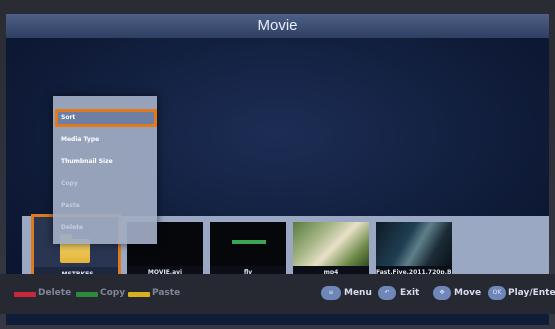  Describe the element at coordinates (442, 293) in the screenshot. I see `dpad-icon: ✥` at that location.